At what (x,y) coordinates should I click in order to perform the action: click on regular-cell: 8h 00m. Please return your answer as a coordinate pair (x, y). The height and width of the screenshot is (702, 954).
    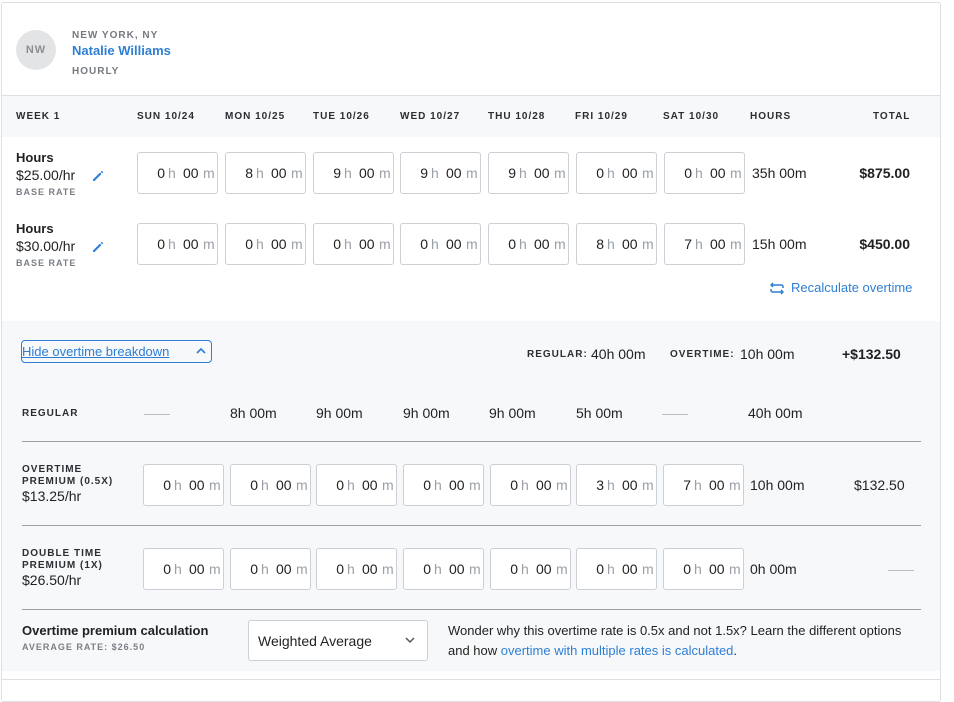
    Looking at the image, I should click on (253, 413).